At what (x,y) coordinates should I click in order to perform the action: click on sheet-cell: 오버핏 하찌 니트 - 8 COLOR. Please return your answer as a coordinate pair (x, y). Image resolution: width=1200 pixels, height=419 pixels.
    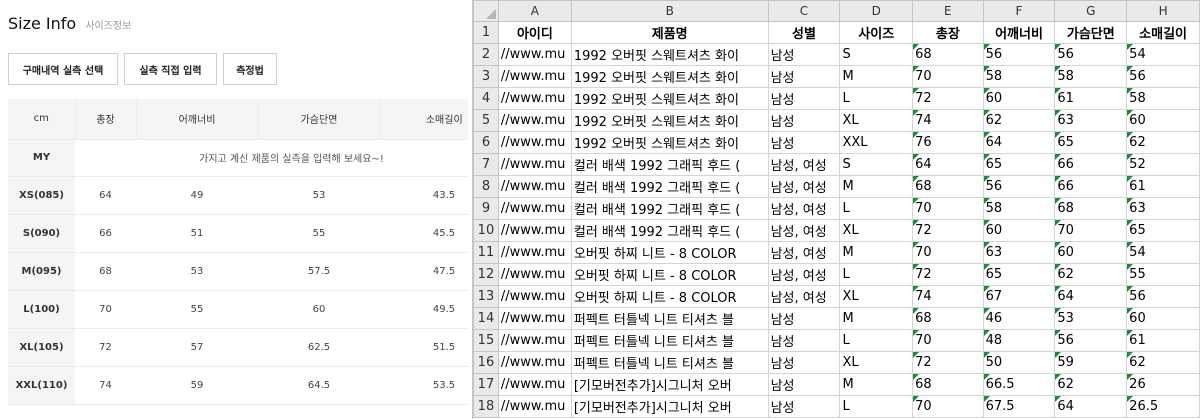
    Looking at the image, I should click on (669, 252).